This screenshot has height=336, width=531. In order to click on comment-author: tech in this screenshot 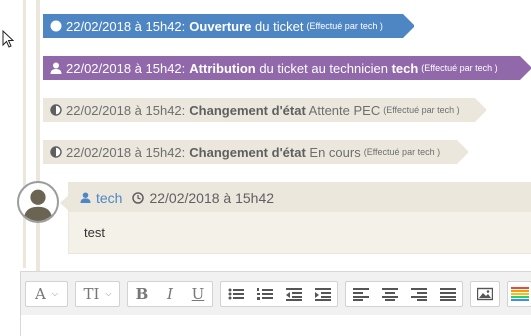, I will do `click(109, 197)`.